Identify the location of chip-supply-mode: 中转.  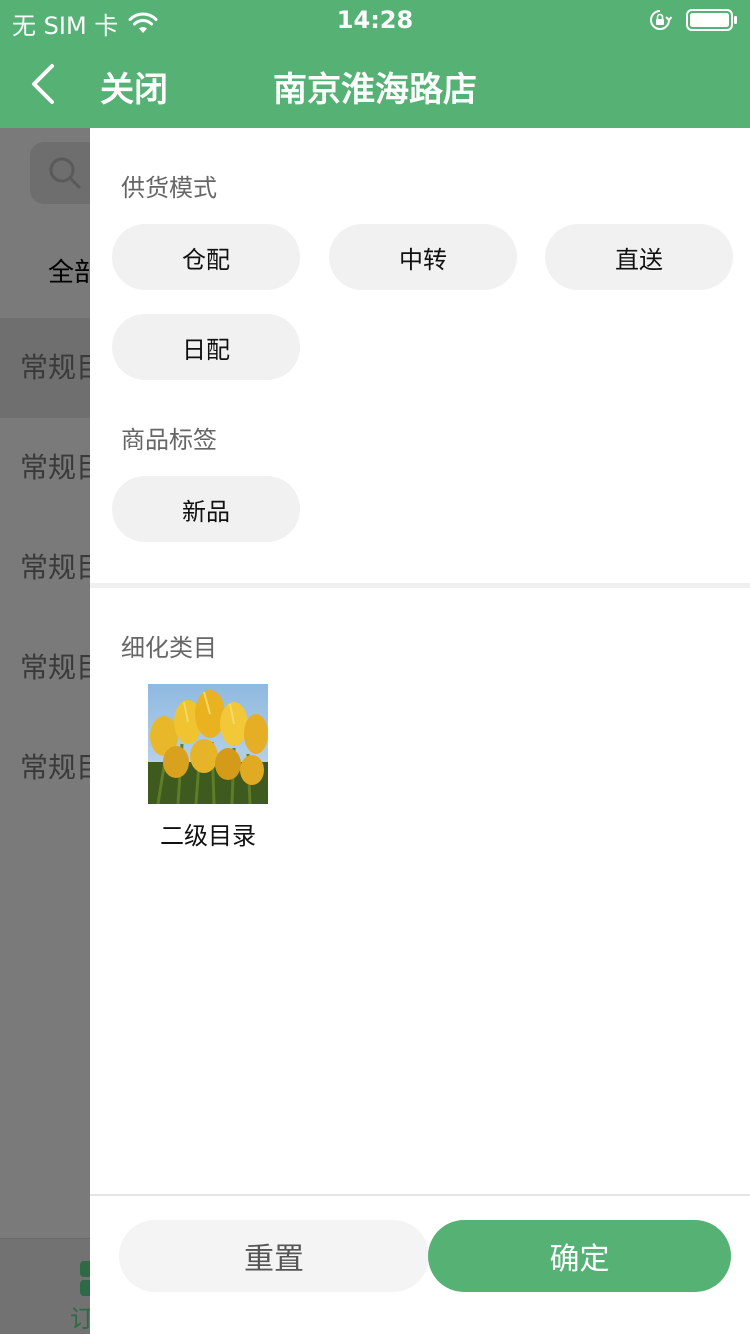
(423, 257).